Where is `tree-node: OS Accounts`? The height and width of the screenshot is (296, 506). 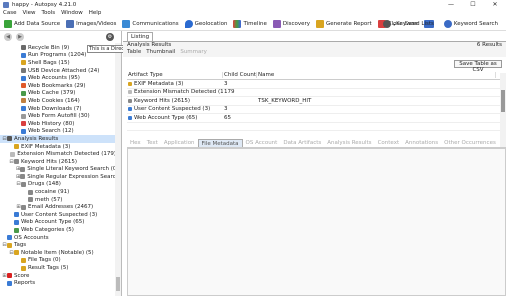 tree-node: OS Accounts is located at coordinates (58, 238).